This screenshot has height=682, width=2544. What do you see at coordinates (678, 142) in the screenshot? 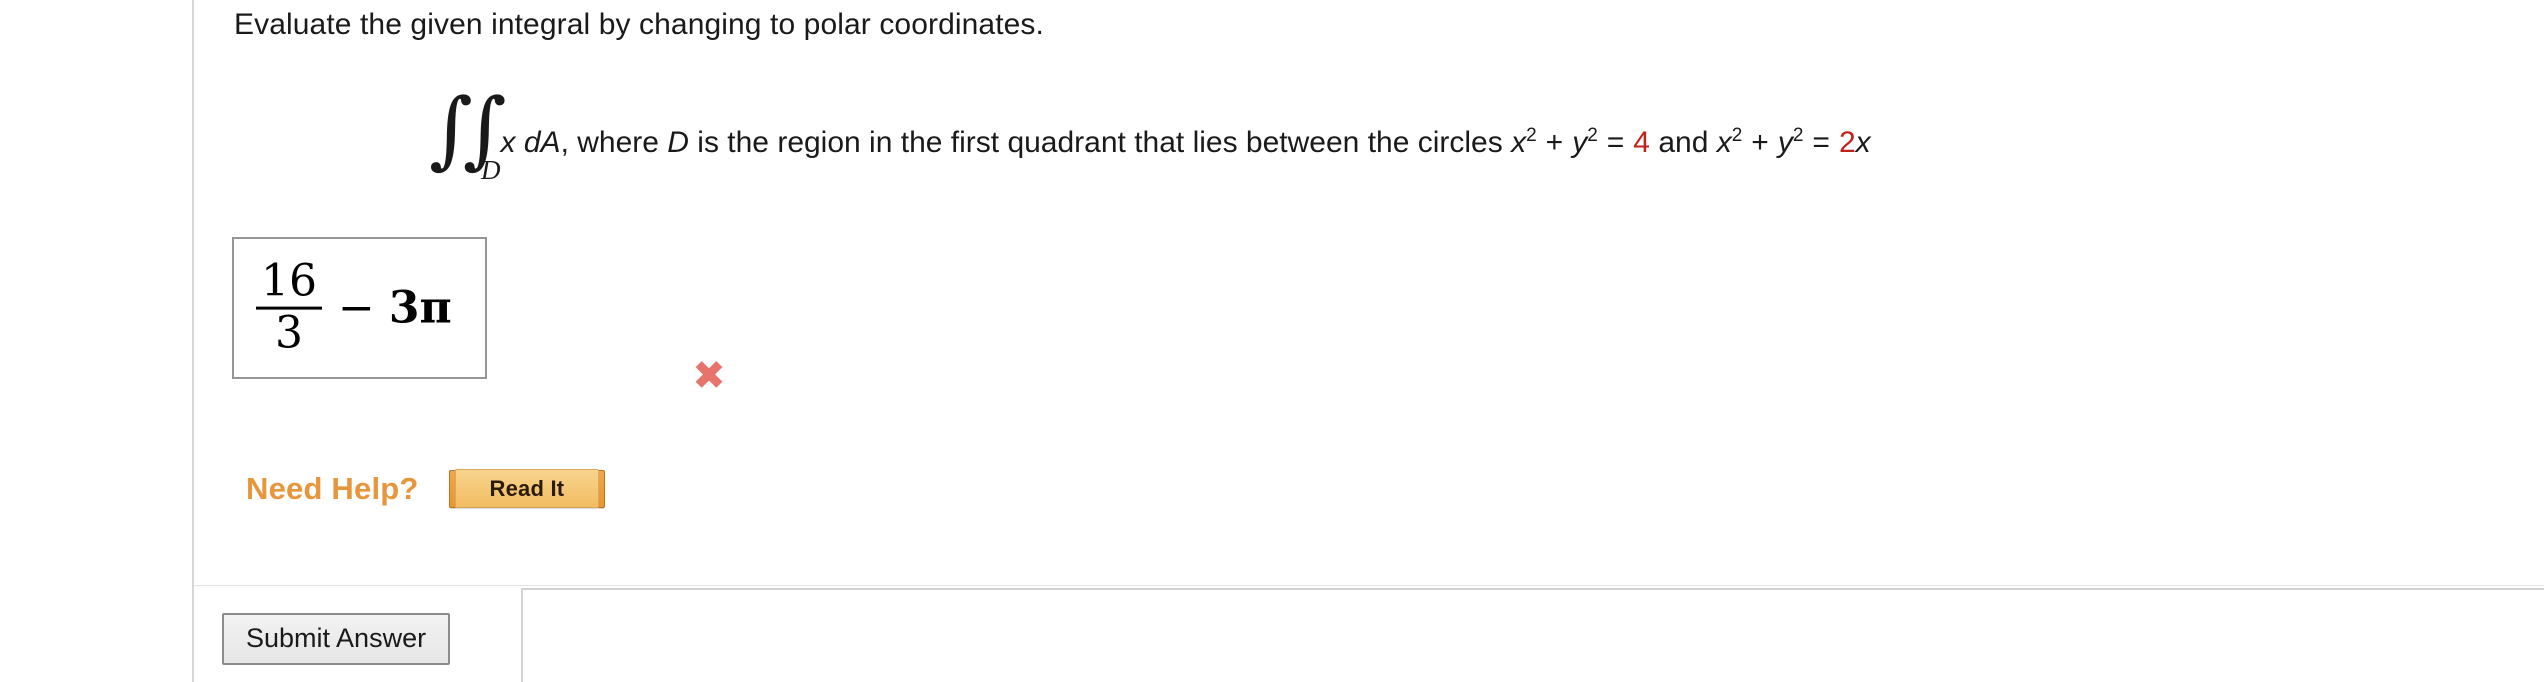
I see `region-variable: D` at bounding box center [678, 142].